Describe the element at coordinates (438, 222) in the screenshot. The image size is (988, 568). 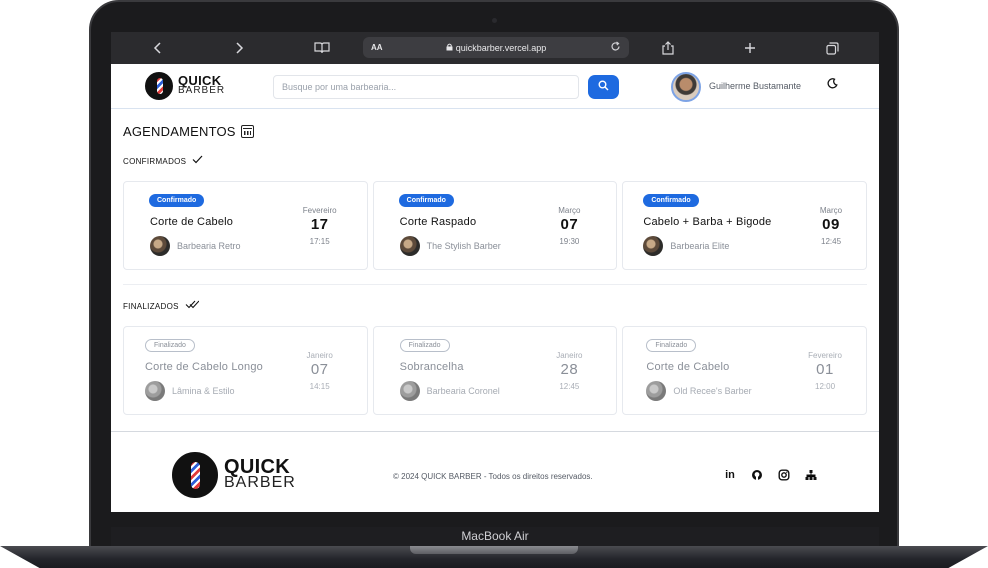
I see `service-name: Corte Raspado` at that location.